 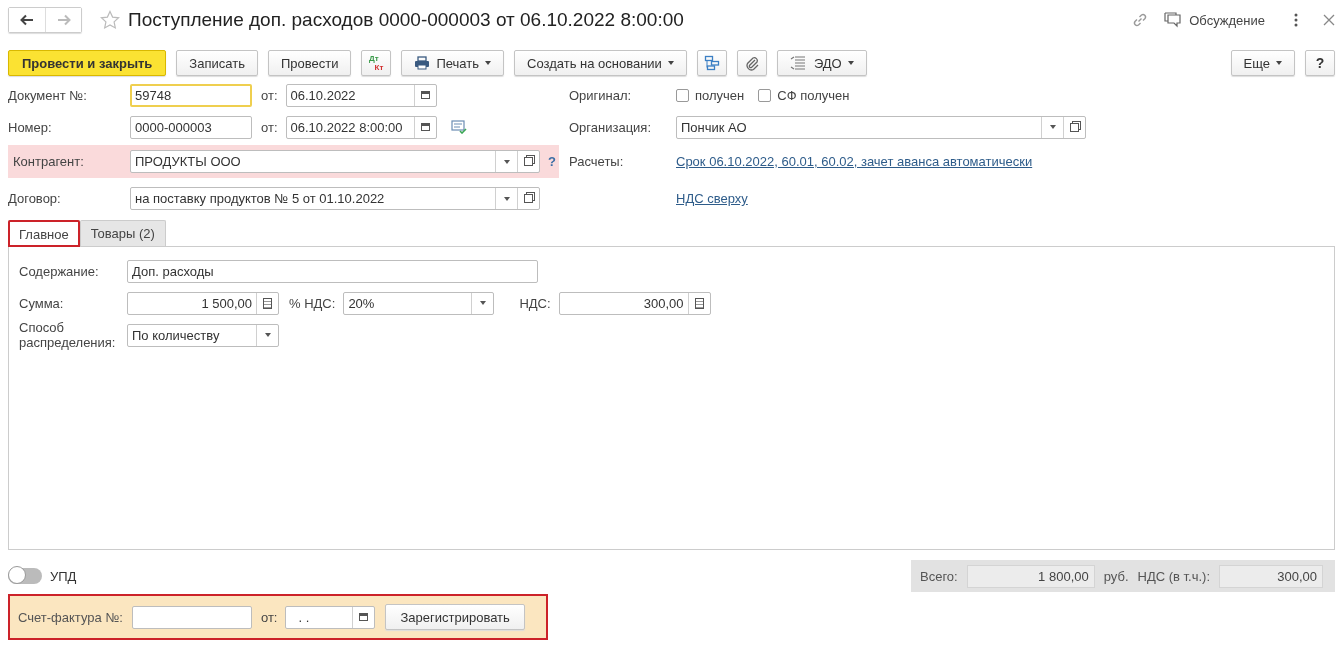 I want to click on document-number-field: 59748, so click(x=191, y=95).